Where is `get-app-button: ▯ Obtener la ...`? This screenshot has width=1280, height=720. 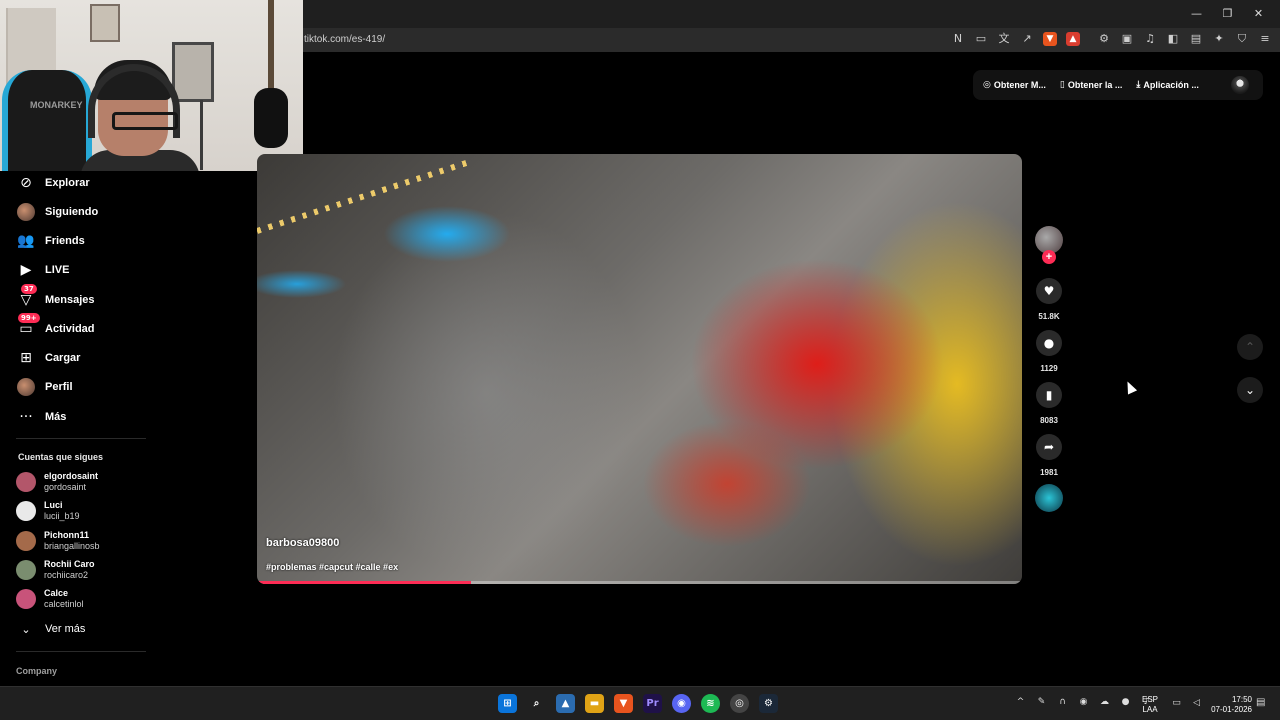 get-app-button: ▯ Obtener la ... is located at coordinates (1091, 85).